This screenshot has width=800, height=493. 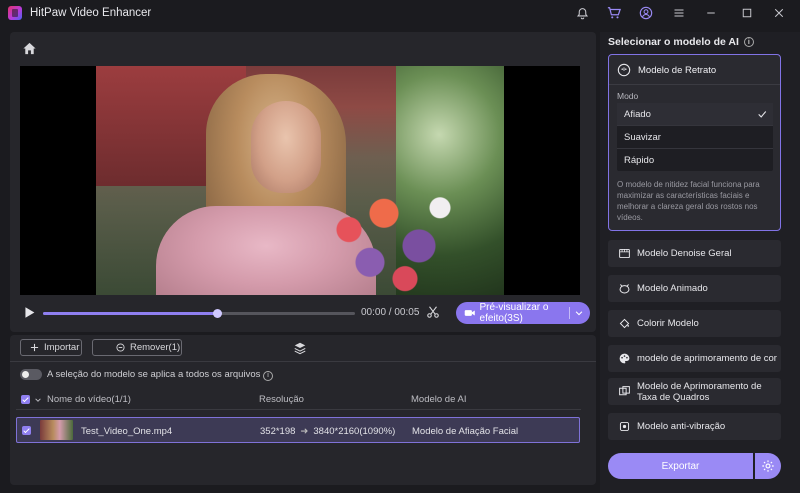 What do you see at coordinates (26, 430) in the screenshot?
I see `row-checkbox` at bounding box center [26, 430].